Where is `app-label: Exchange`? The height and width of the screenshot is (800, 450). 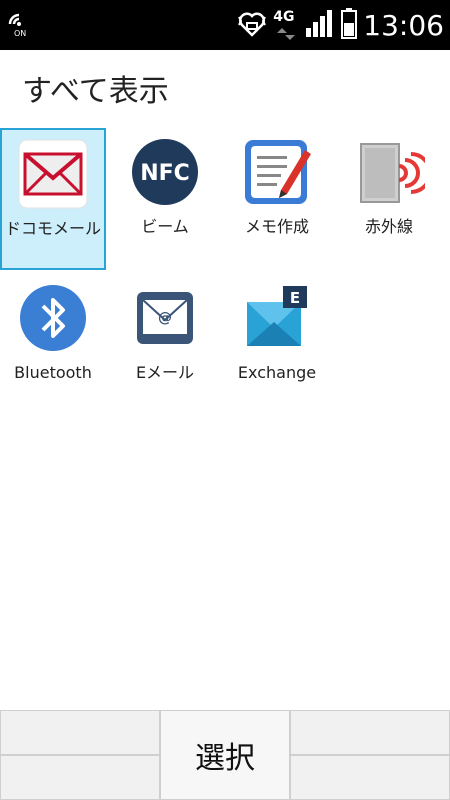 app-label: Exchange is located at coordinates (277, 372).